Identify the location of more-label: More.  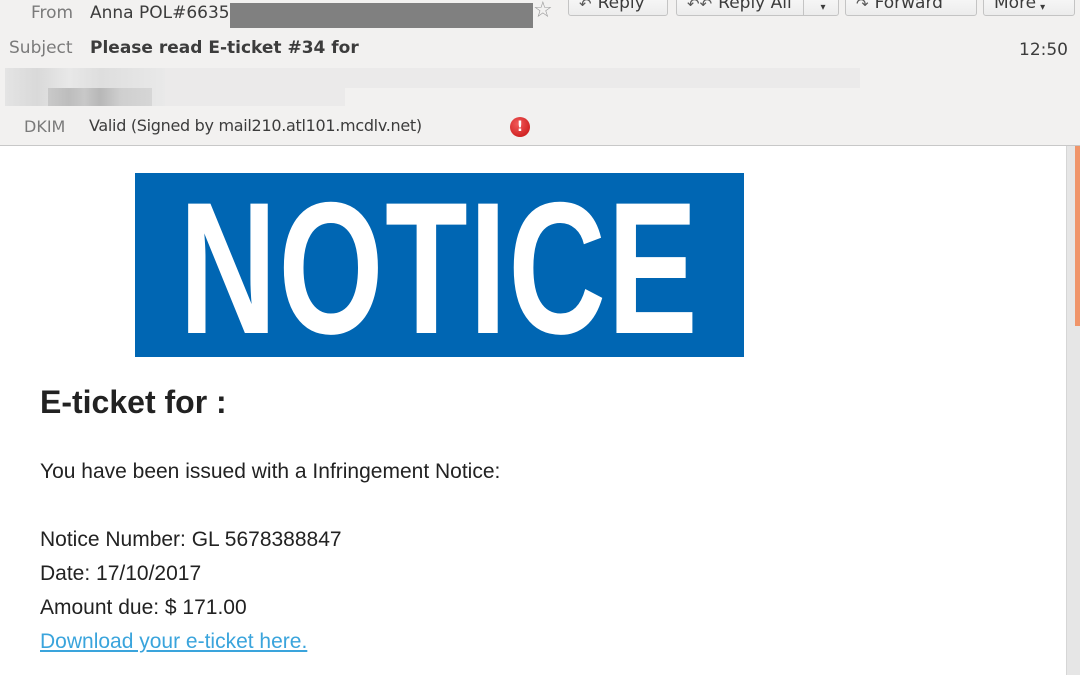
(1015, 6).